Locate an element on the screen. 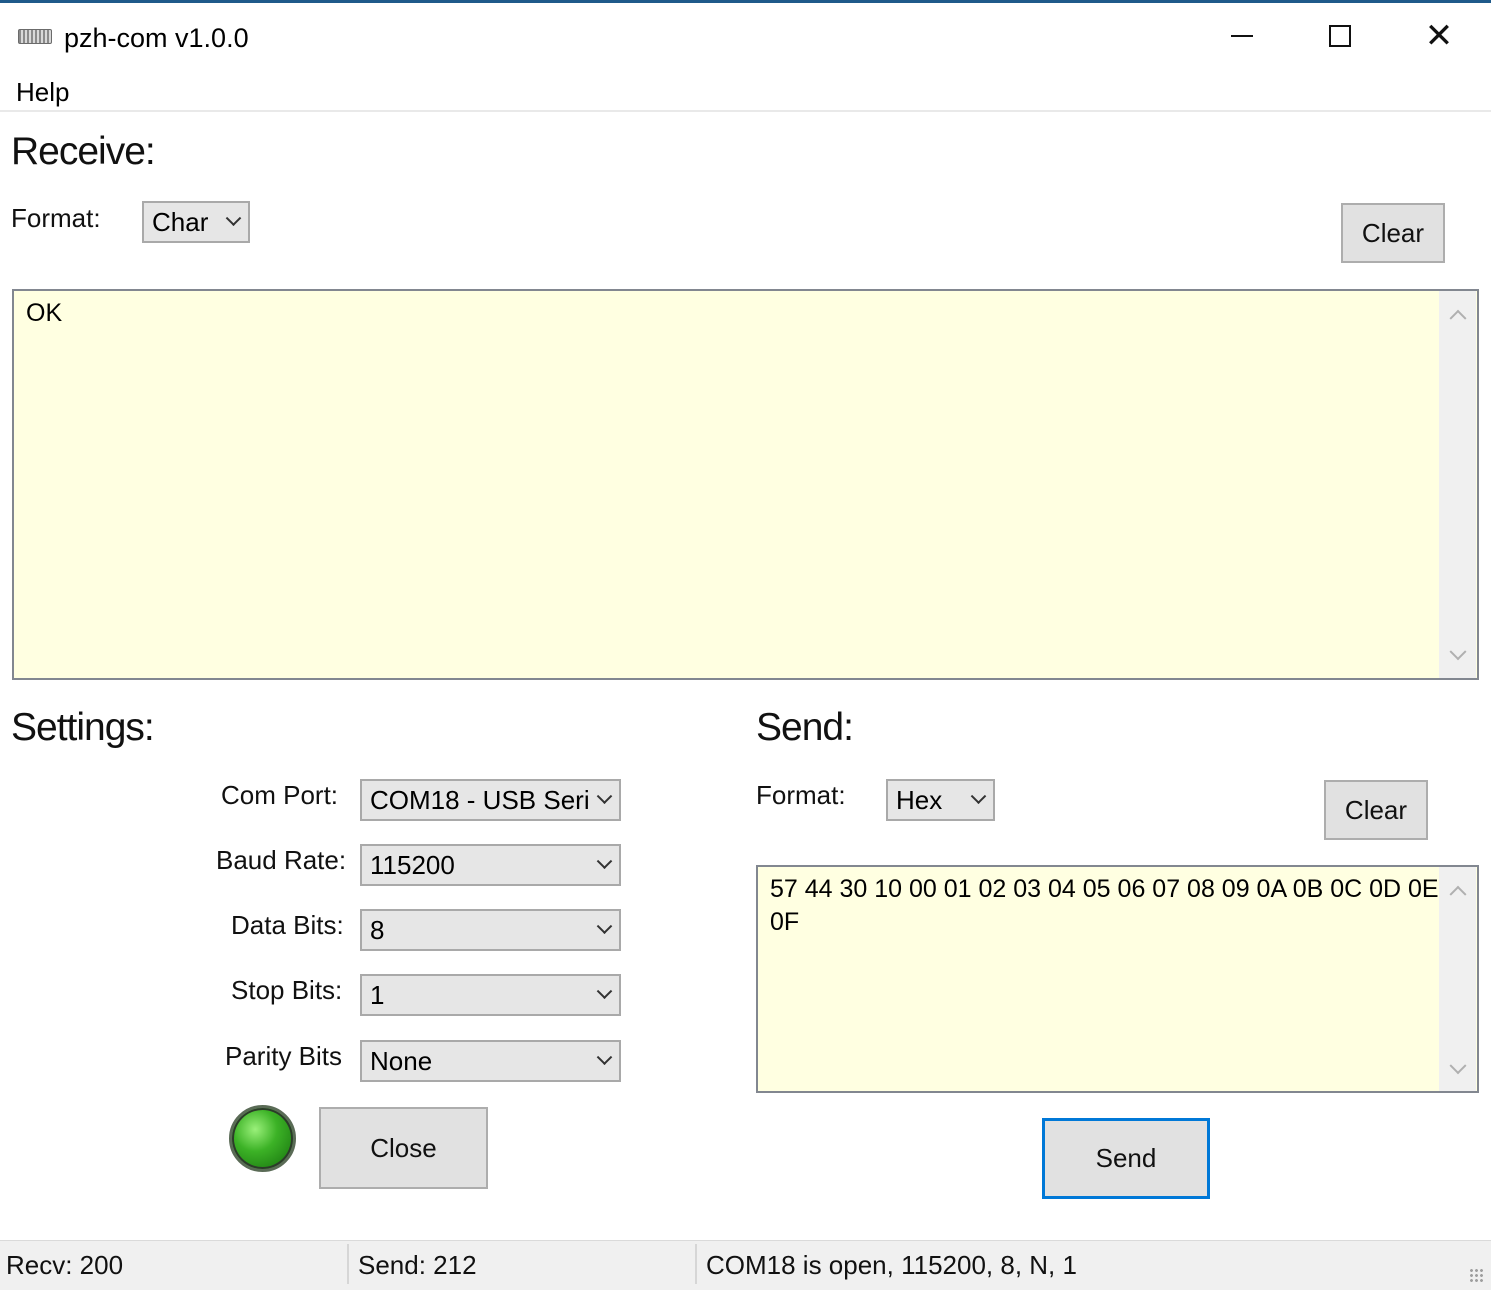 The image size is (1491, 1290). resize-grip-icon is located at coordinates (1477, 1276).